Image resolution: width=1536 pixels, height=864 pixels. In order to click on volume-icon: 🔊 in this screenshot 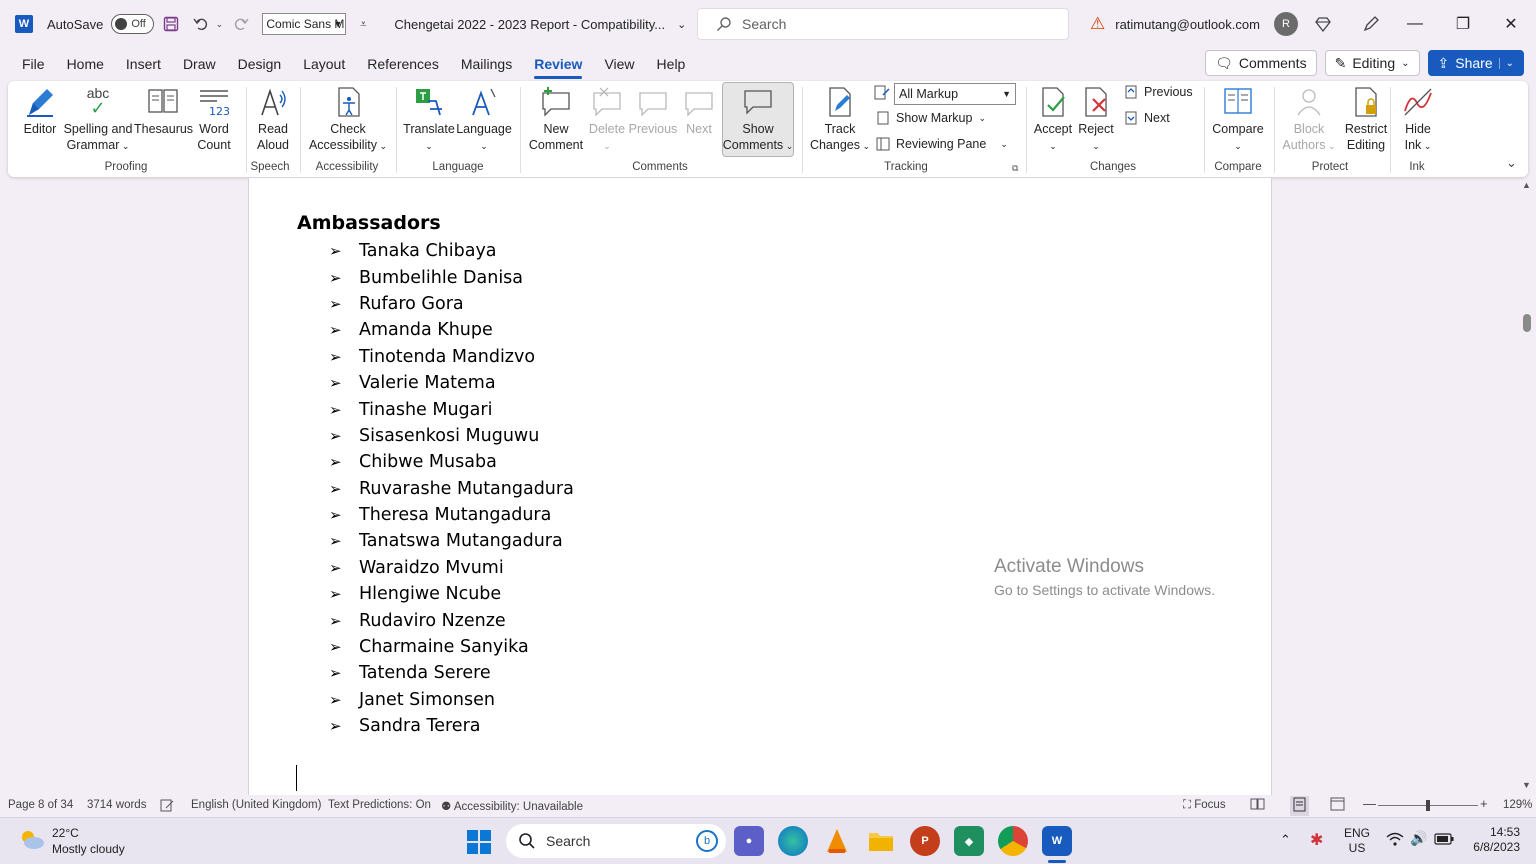, I will do `click(1418, 838)`.